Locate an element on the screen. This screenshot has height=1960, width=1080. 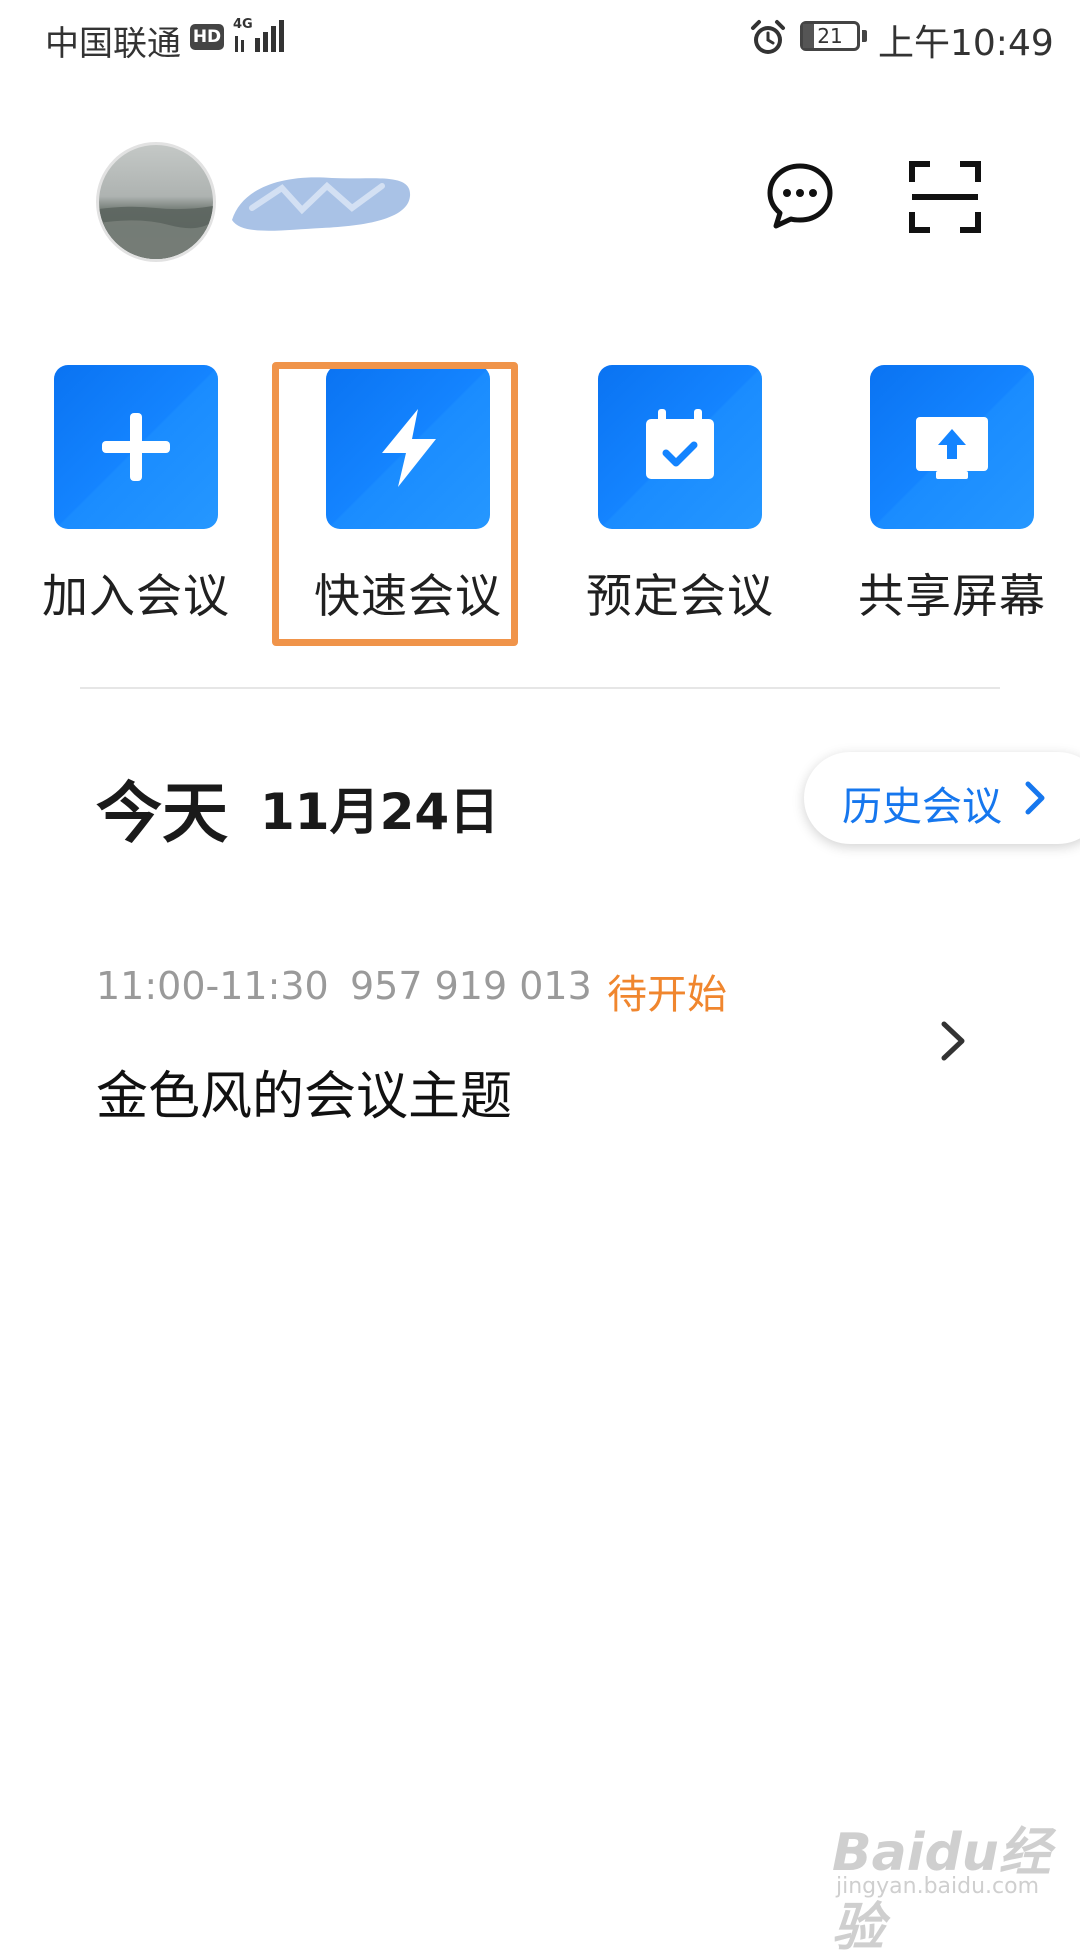
scan-icon is located at coordinates (945, 197).